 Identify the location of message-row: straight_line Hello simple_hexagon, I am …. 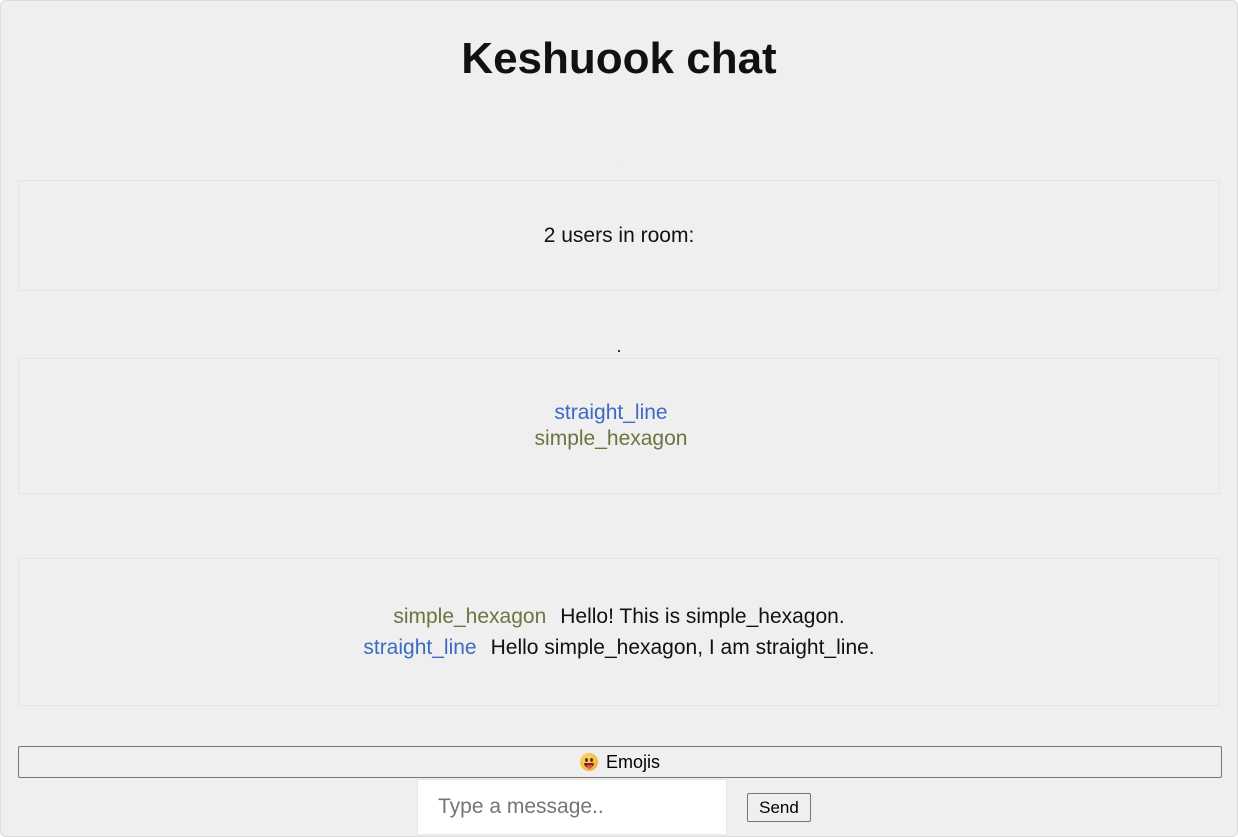
(618, 647).